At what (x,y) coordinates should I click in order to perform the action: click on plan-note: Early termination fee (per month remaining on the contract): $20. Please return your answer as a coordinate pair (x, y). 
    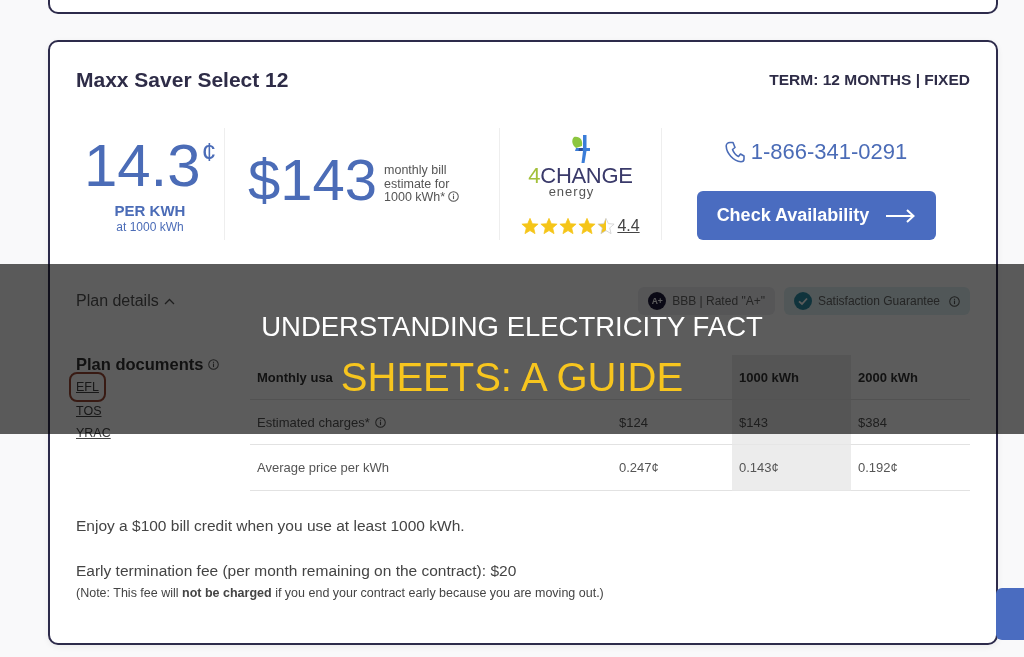
    Looking at the image, I should click on (297, 571).